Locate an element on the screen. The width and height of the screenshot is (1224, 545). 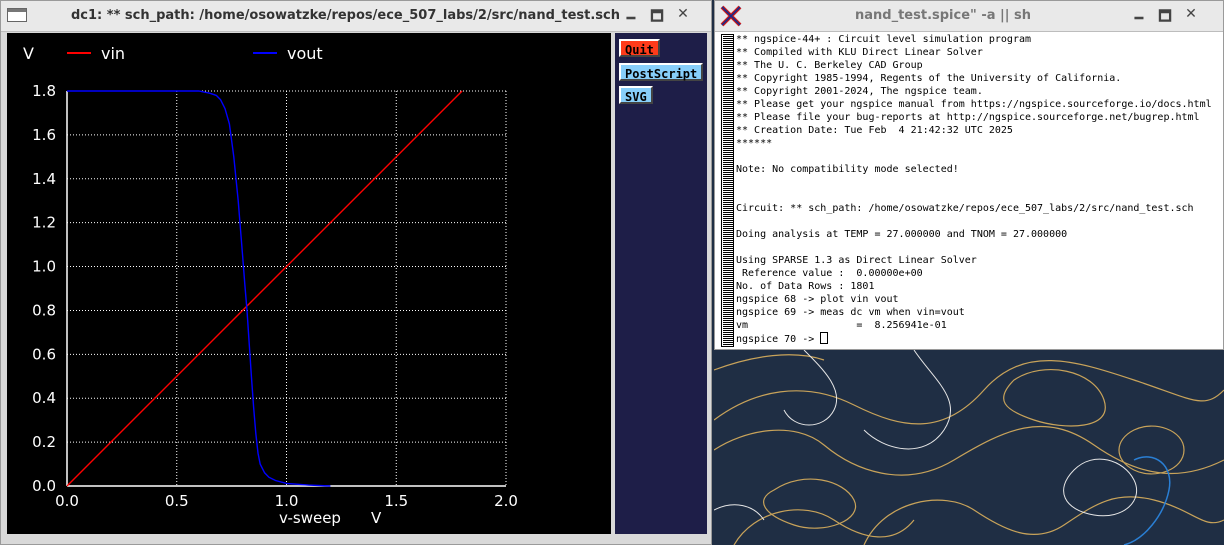
x-axis-unit: V is located at coordinates (376, 518).